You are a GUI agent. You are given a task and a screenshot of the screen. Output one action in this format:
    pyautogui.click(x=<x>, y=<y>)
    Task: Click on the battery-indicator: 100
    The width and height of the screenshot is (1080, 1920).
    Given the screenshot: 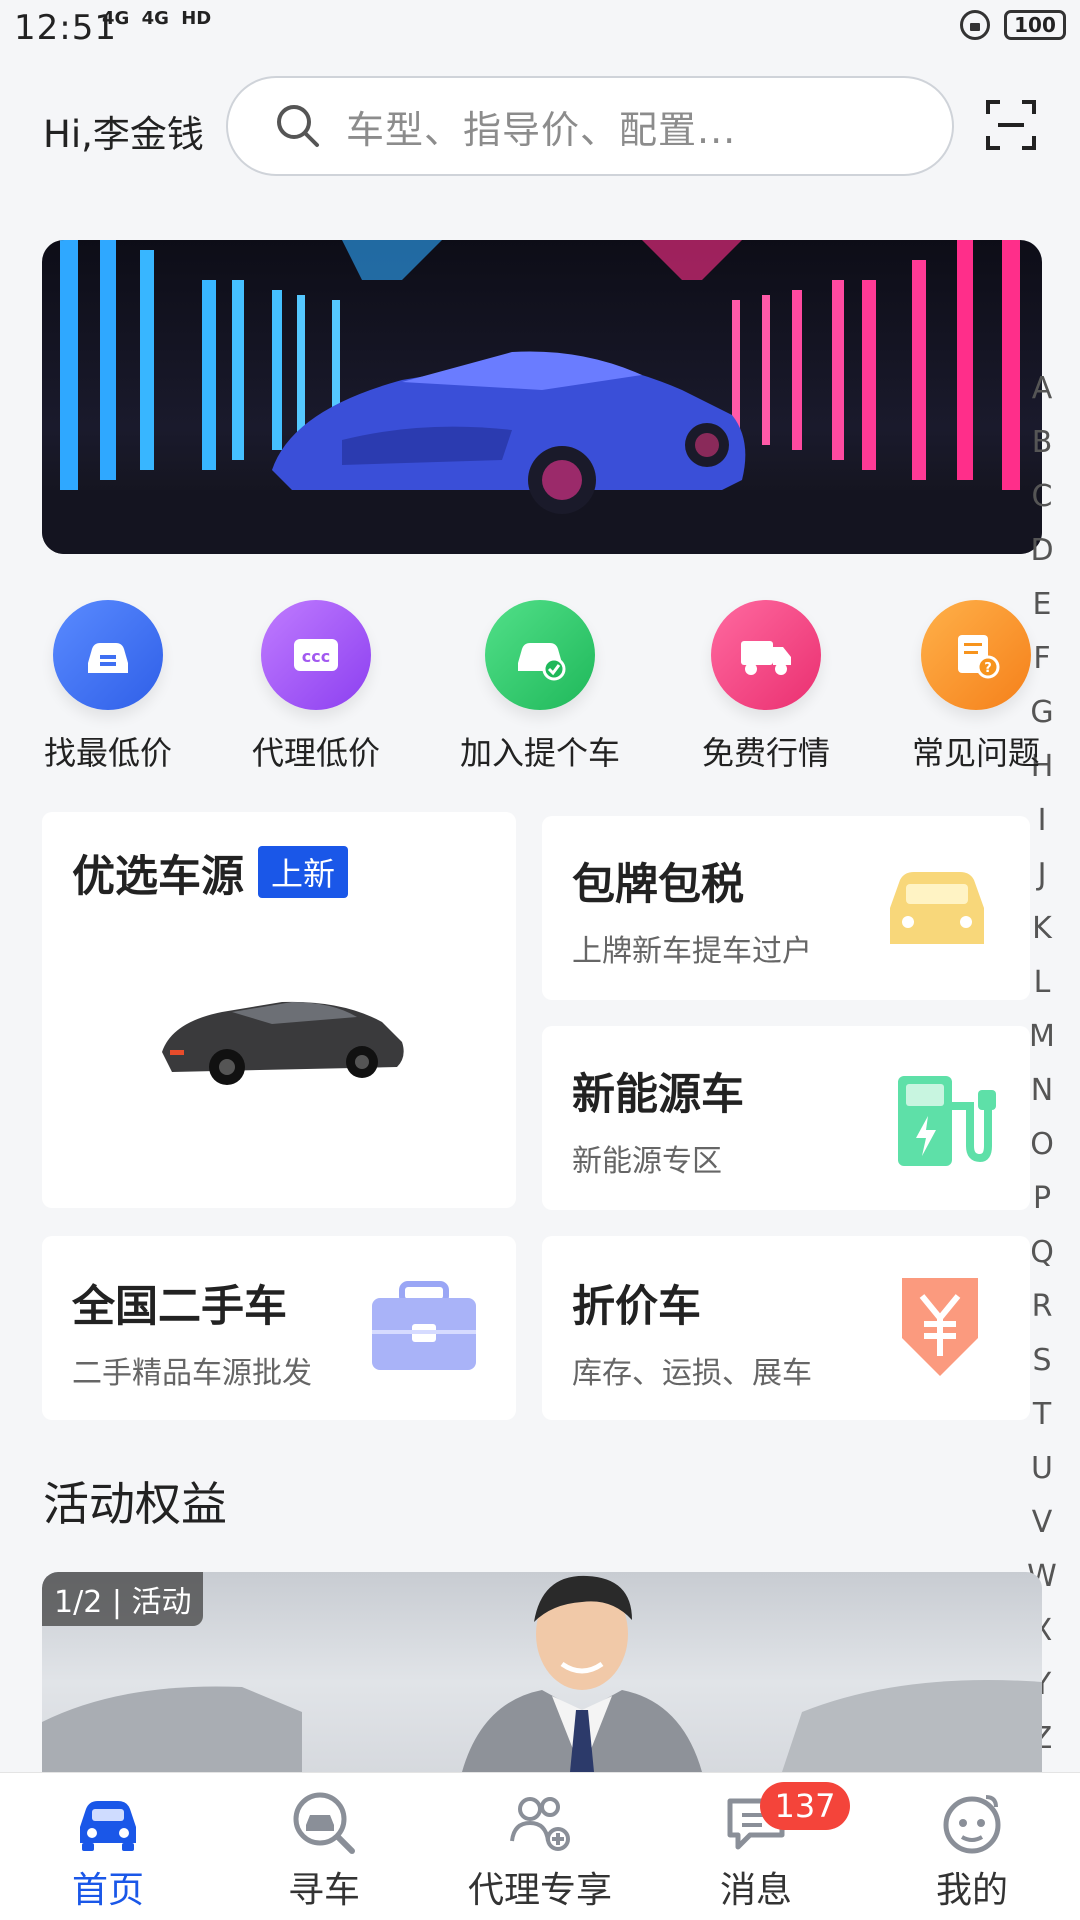 What is the action you would take?
    pyautogui.click(x=1035, y=25)
    